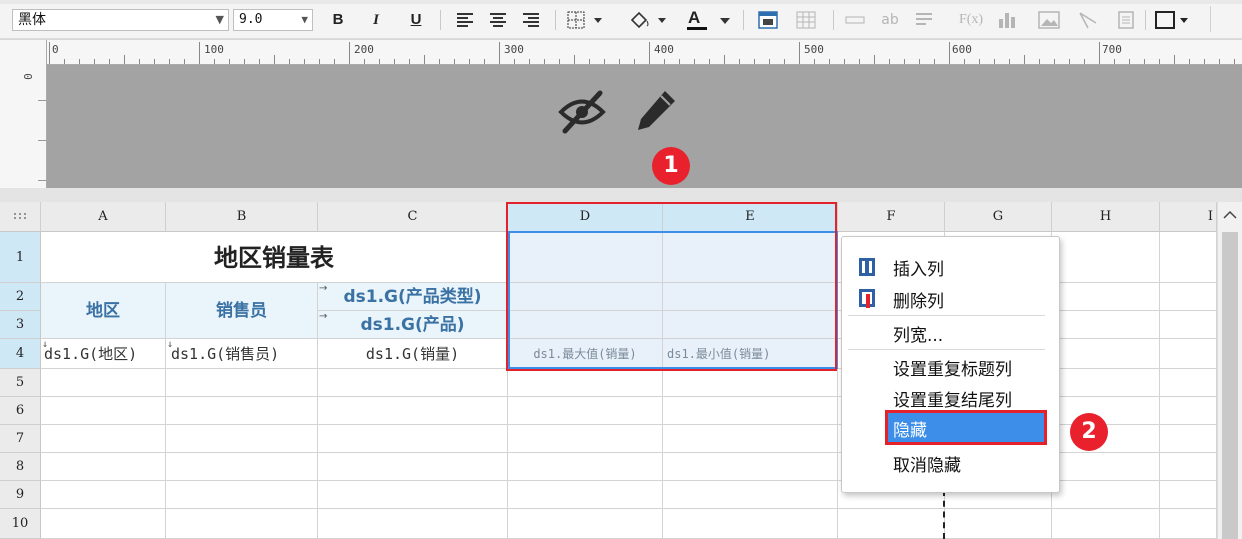 Image resolution: width=1242 pixels, height=539 pixels. What do you see at coordinates (582, 112) in the screenshot?
I see `hide-eye-icon` at bounding box center [582, 112].